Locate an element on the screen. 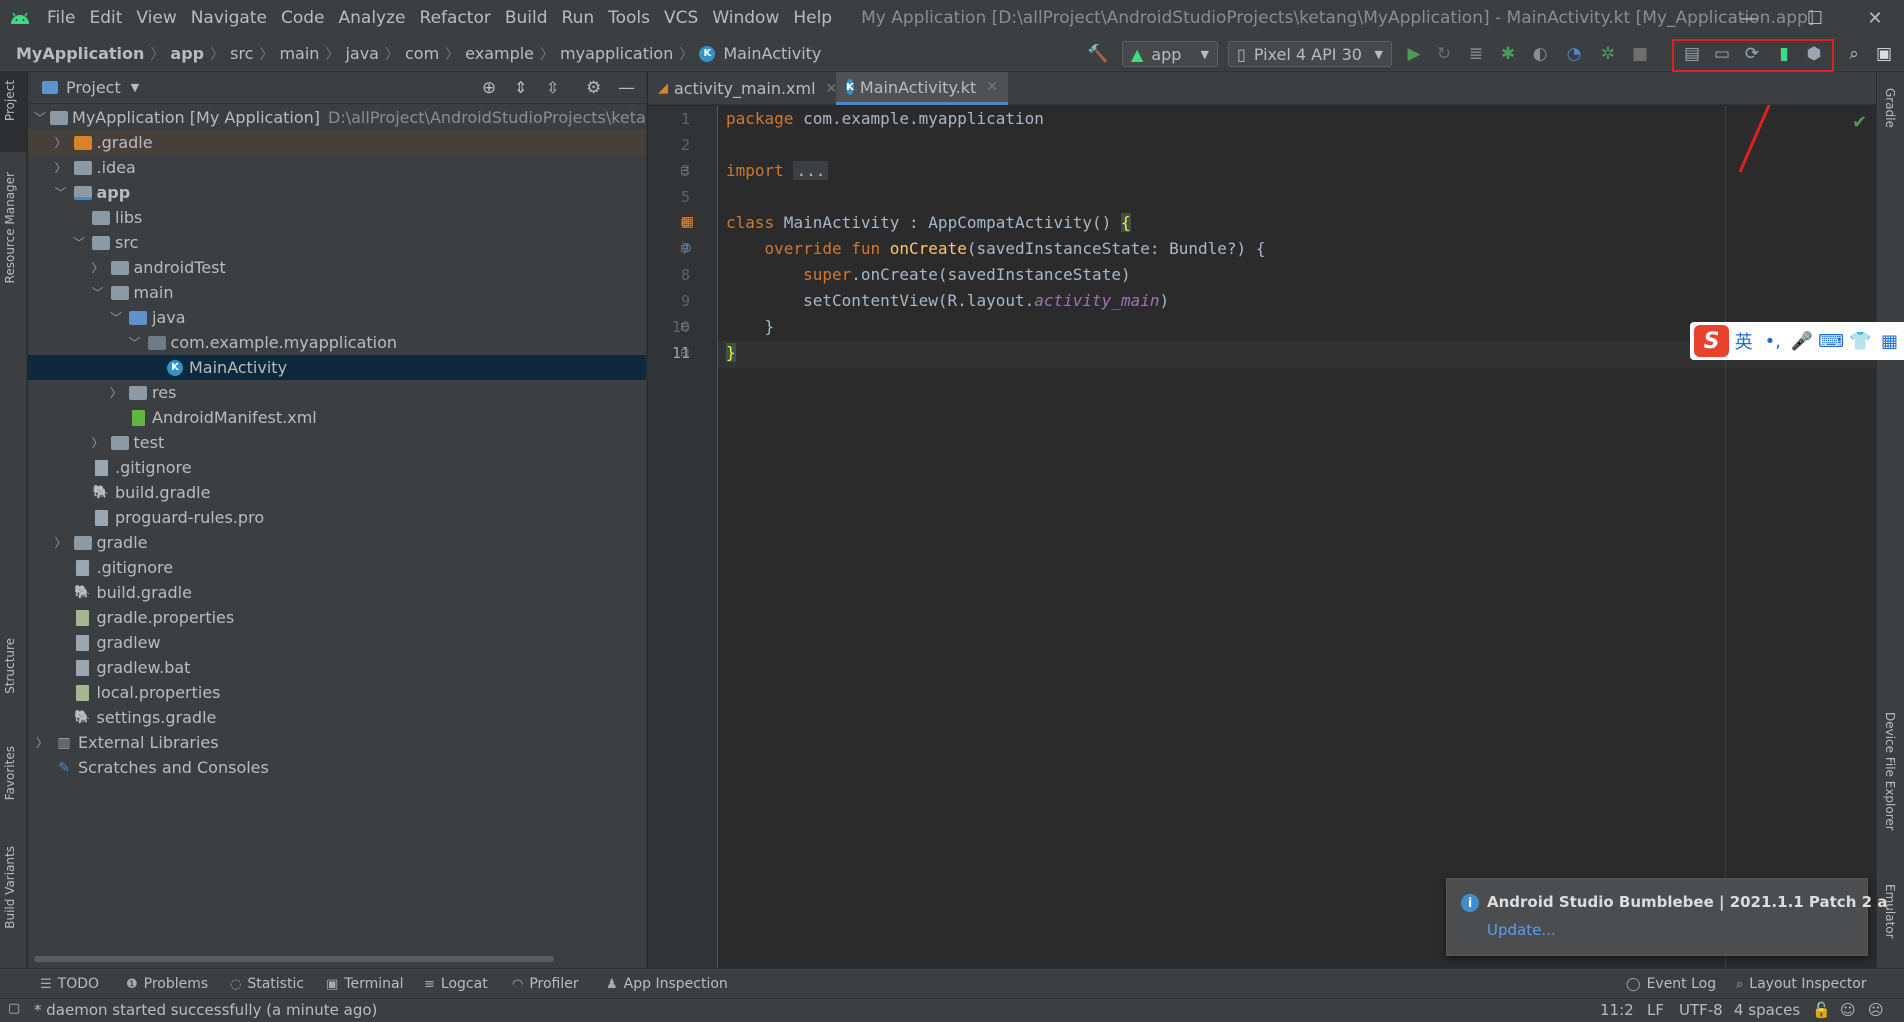 Image resolution: width=1904 pixels, height=1022 pixels. run-config-selector: ▲ app ▼ is located at coordinates (1170, 54).